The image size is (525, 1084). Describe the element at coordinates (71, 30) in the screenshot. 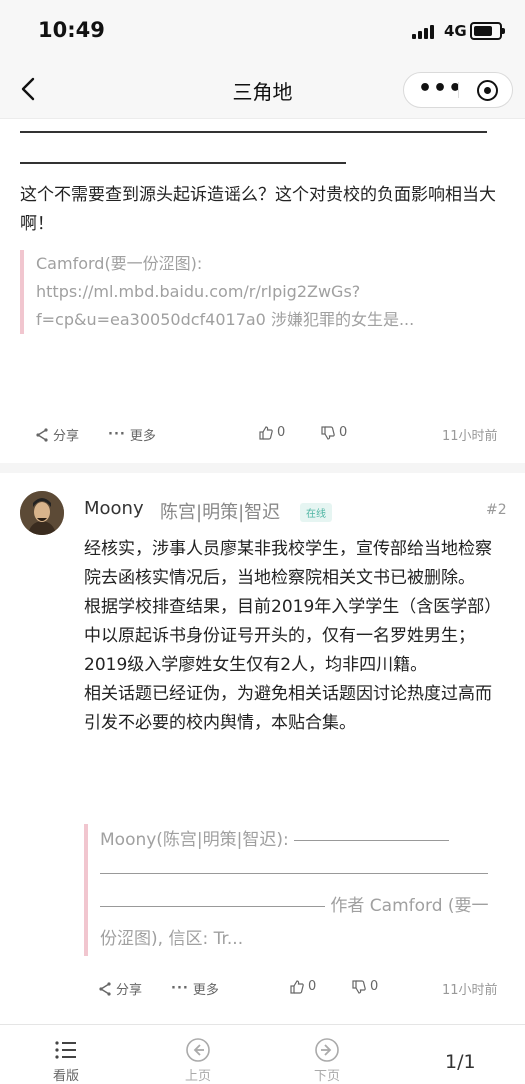

I see `status-time: 10:49` at that location.